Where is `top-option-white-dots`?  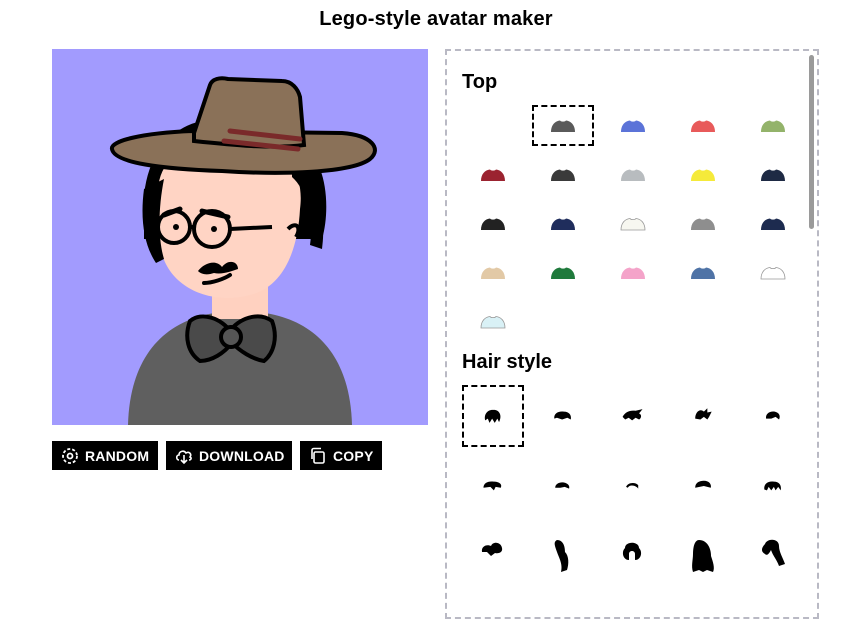
top-option-white-dots is located at coordinates (633, 223).